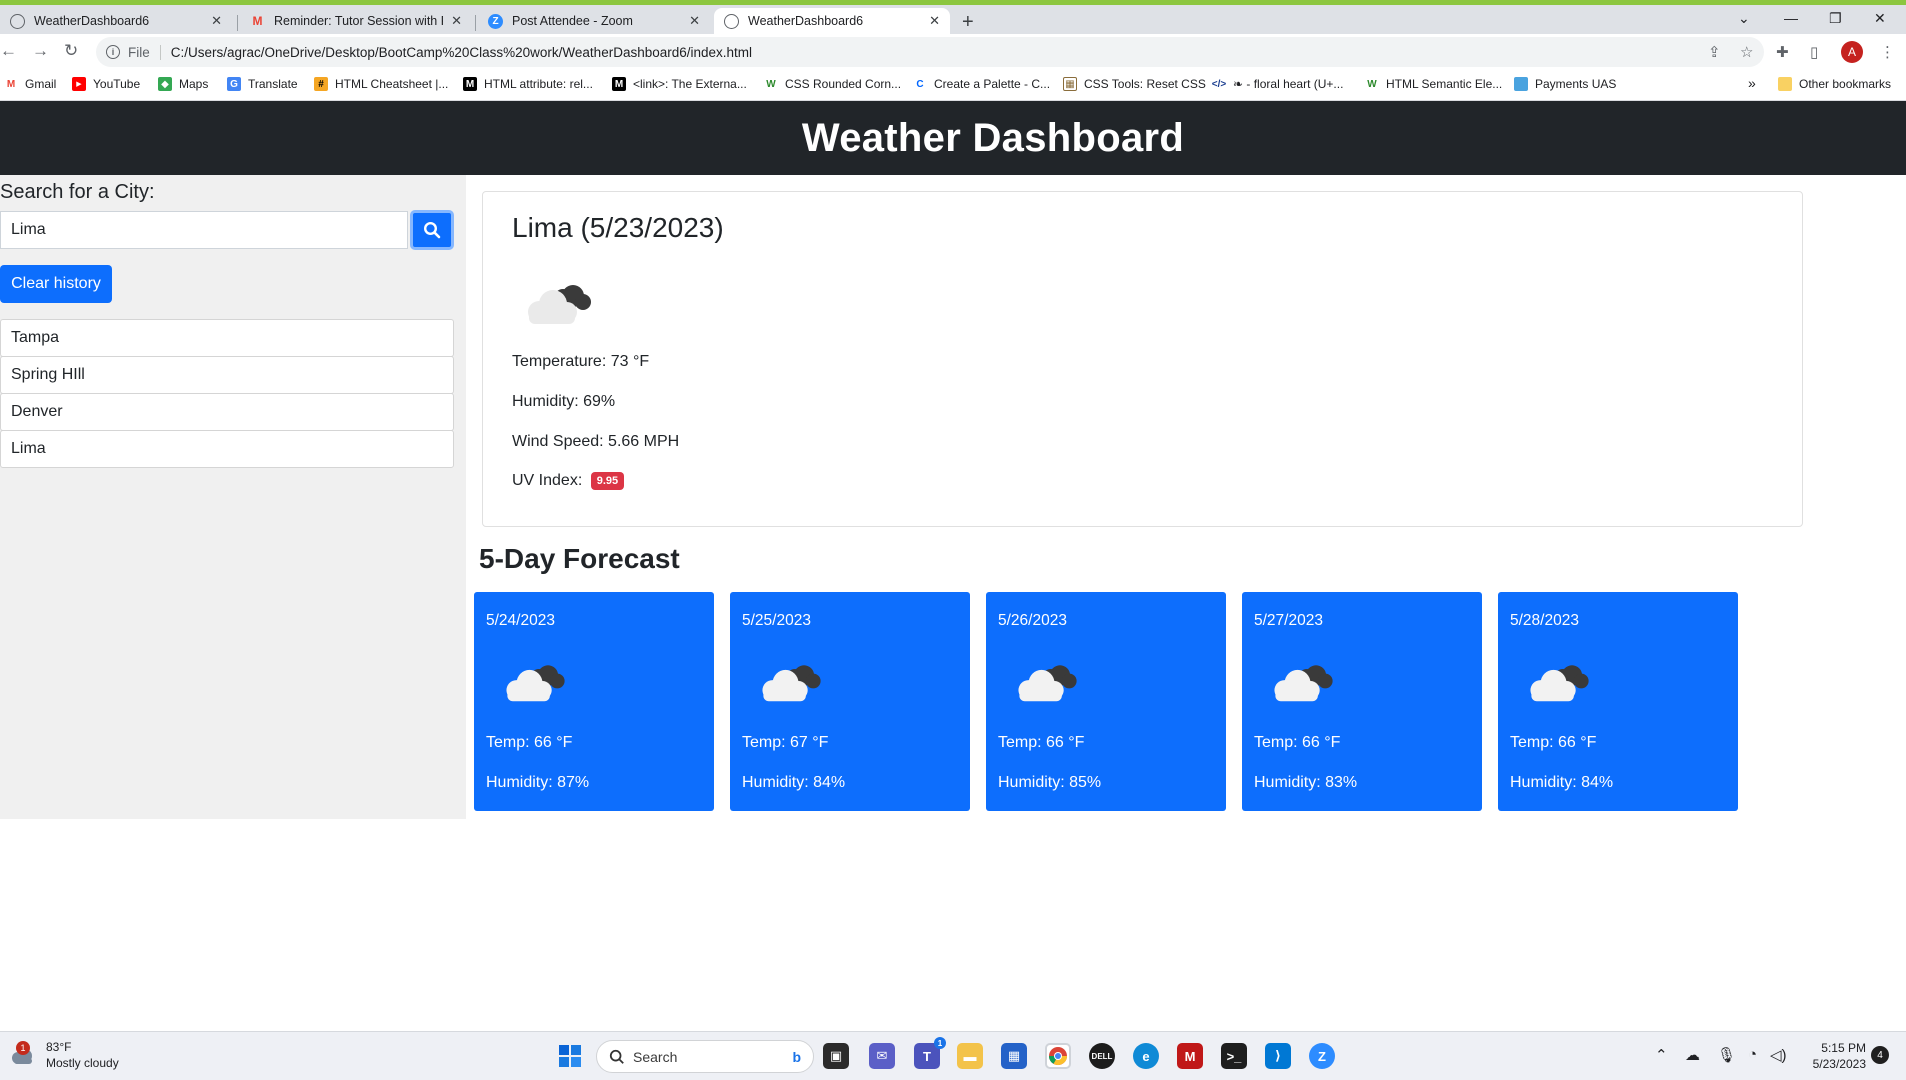  What do you see at coordinates (1362, 701) in the screenshot?
I see `forecast-card: 5/27/2023 Temp: 66 °F Humidity: 83%` at bounding box center [1362, 701].